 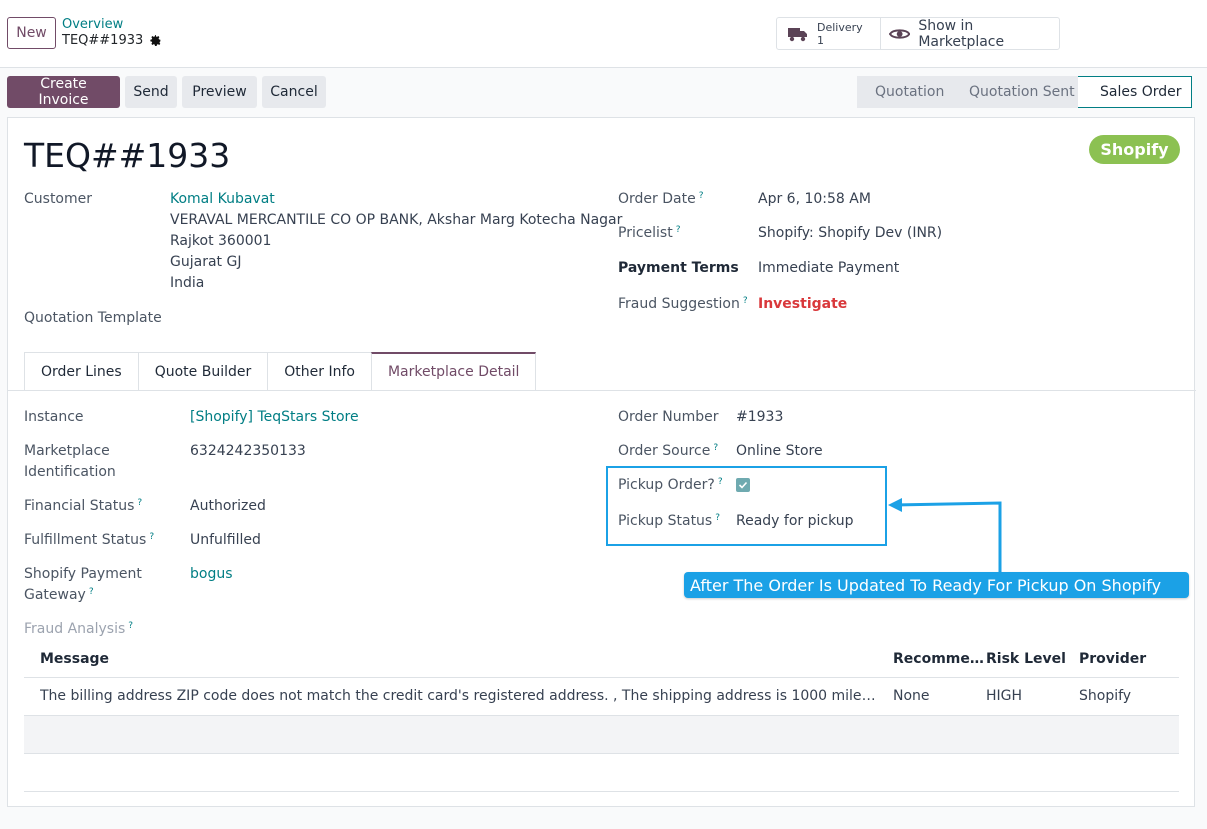 What do you see at coordinates (202, 371) in the screenshot?
I see `tab-quote-builder: Quote Builder` at bounding box center [202, 371].